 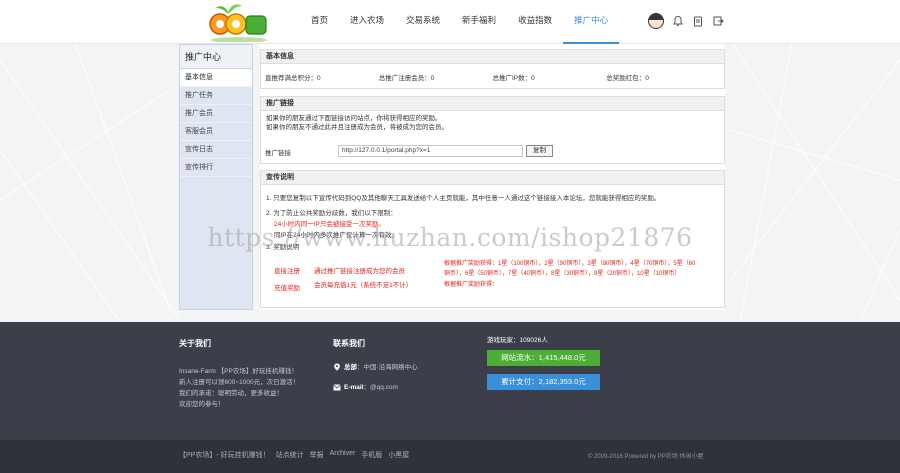 What do you see at coordinates (359, 271) in the screenshot?
I see `reward-desc: 通过推广链接注册成为您的会员` at bounding box center [359, 271].